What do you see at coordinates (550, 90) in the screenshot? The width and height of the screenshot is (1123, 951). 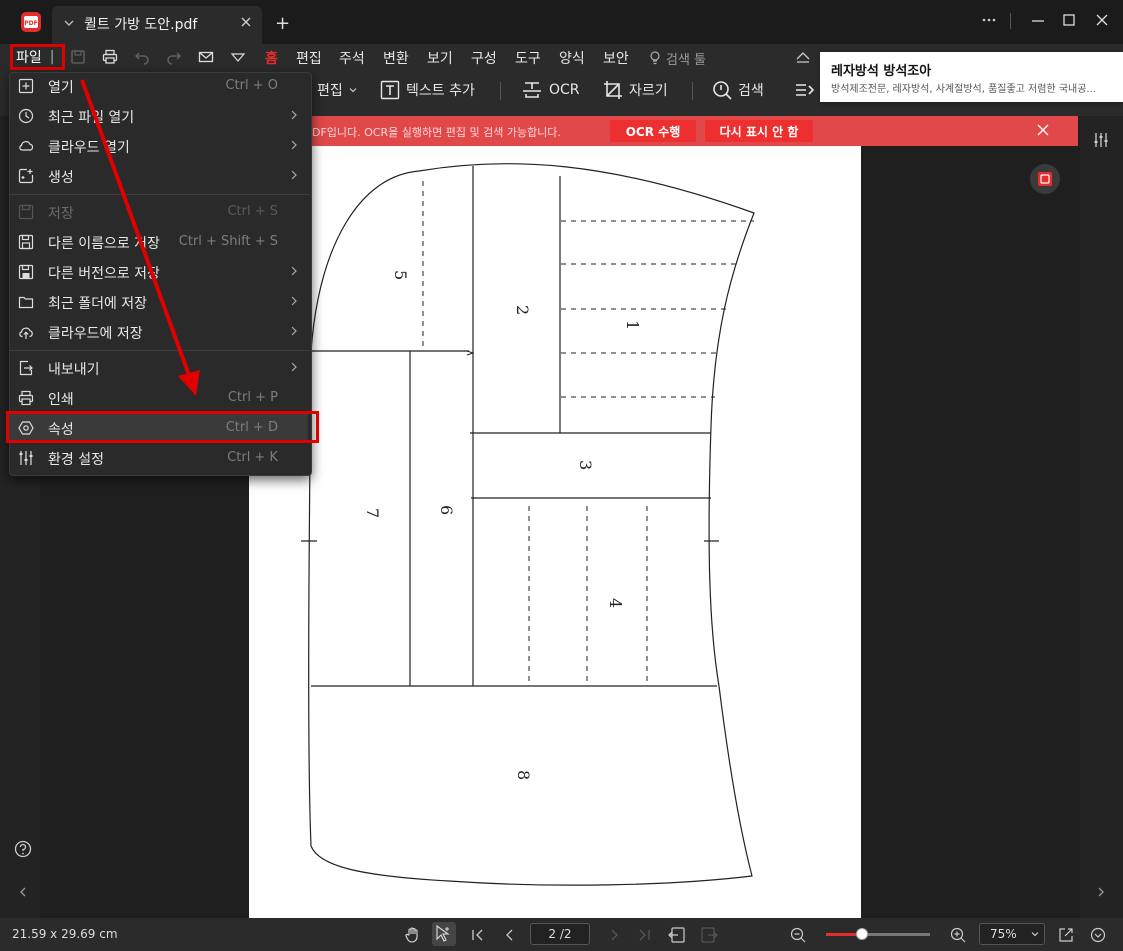 I see `ocr-button: OCR` at bounding box center [550, 90].